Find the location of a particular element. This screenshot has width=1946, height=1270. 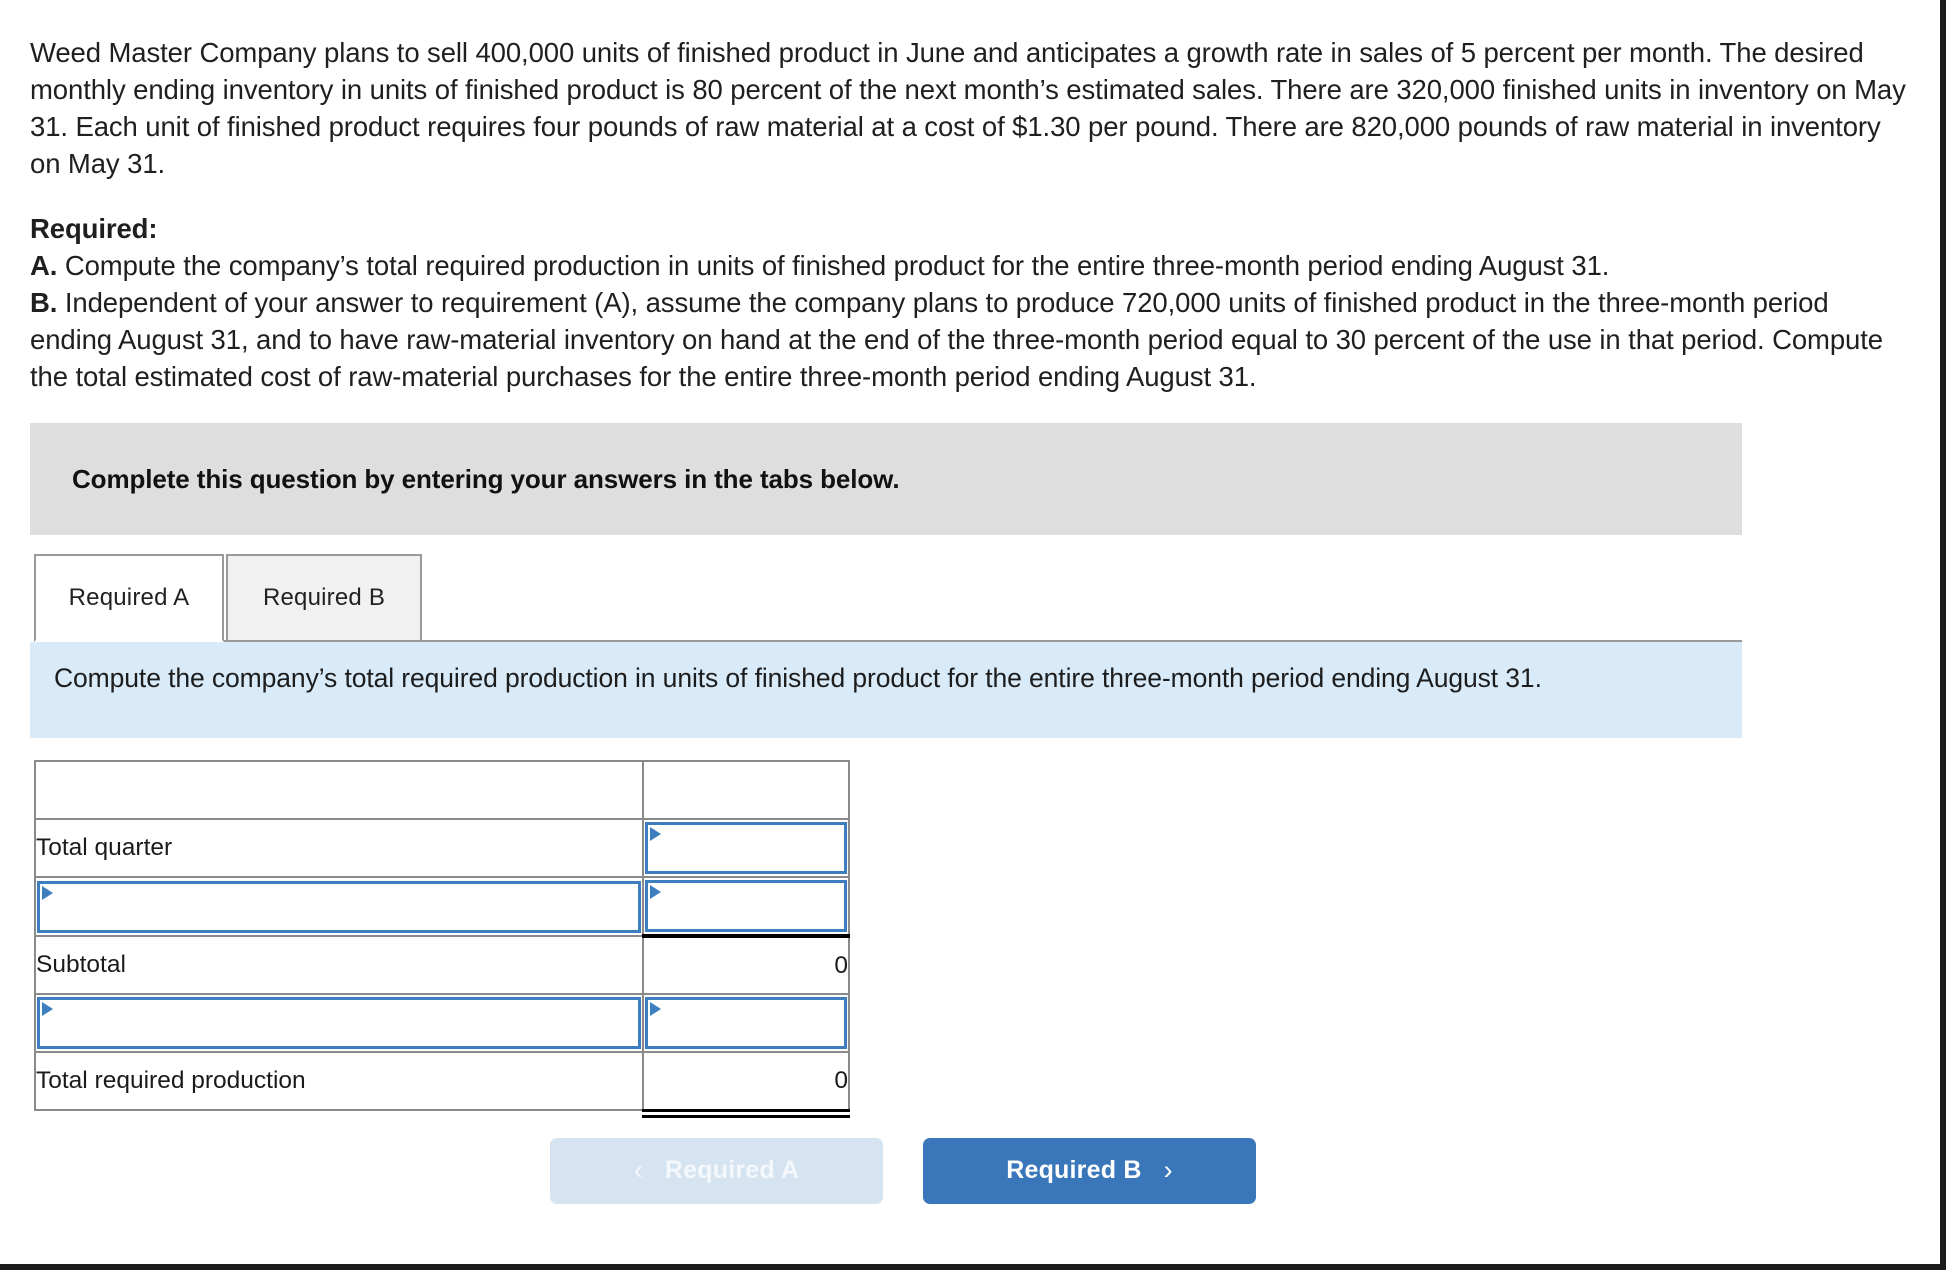

row-value-subtotal: 0 is located at coordinates (746, 964).